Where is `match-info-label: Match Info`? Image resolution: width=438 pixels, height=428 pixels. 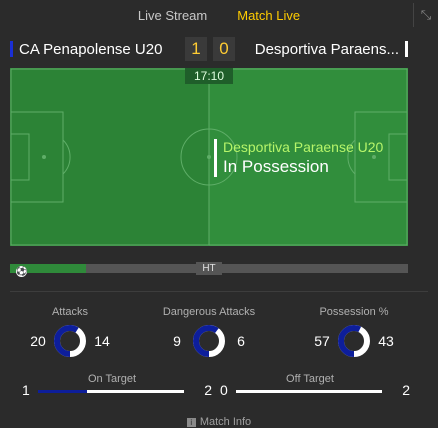 match-info-label: Match Info is located at coordinates (225, 422).